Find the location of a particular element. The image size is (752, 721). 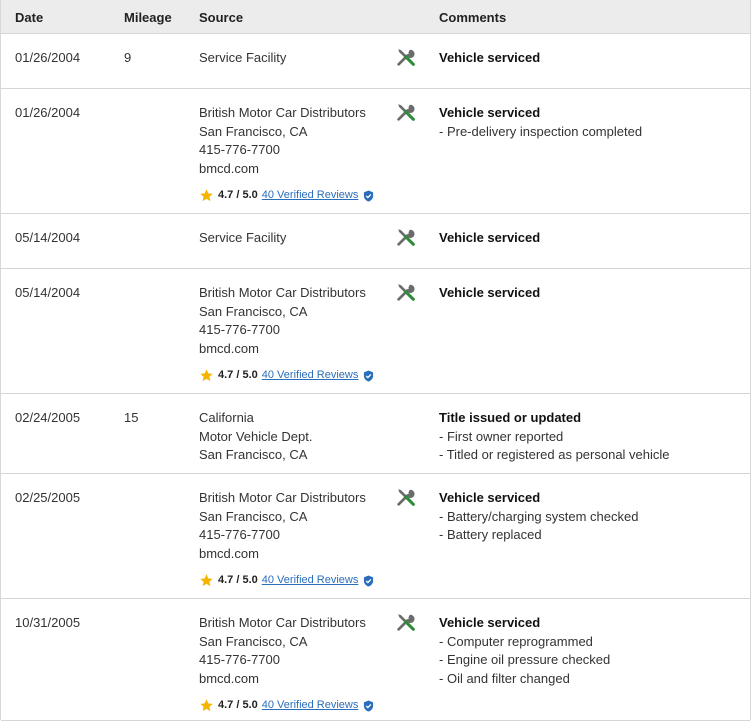

comment-item: Oil and filter changed is located at coordinates (524, 679).